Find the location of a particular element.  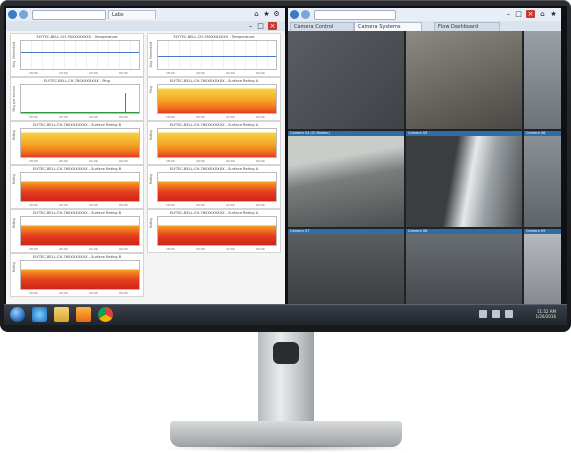

camera-feed: Camera 04 (IC-Motion) is located at coordinates (346, 179).